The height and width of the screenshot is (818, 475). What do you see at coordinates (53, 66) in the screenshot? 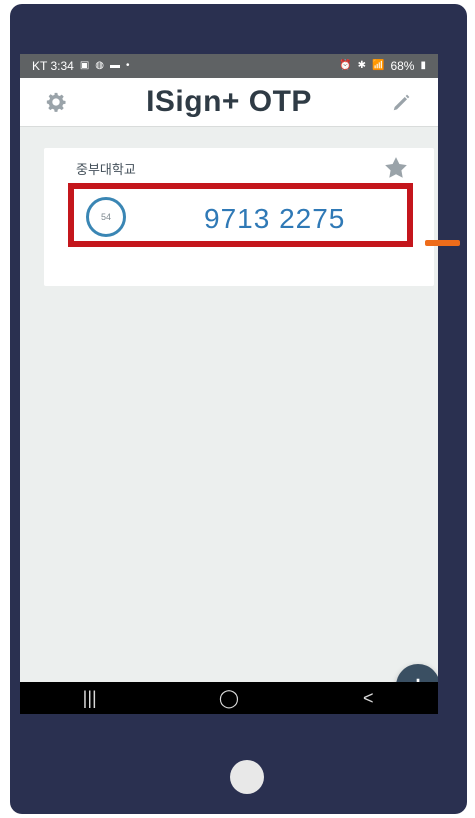
I see `carrier-time: KT 3:34` at bounding box center [53, 66].